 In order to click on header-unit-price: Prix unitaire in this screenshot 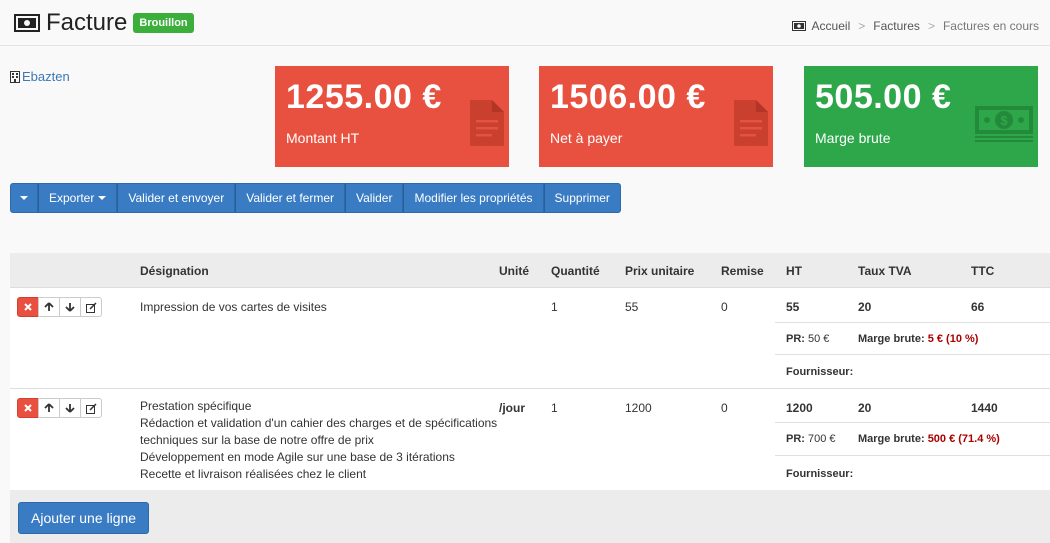, I will do `click(660, 271)`.